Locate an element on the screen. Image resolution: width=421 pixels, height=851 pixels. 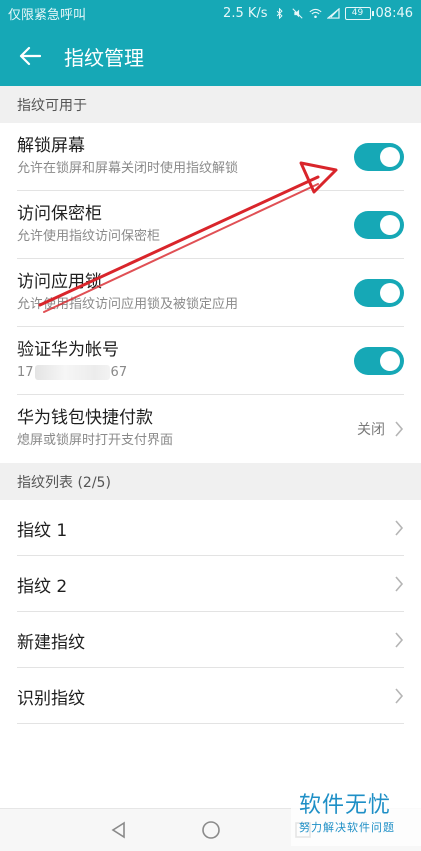
back-triangle-icon is located at coordinates (118, 830).